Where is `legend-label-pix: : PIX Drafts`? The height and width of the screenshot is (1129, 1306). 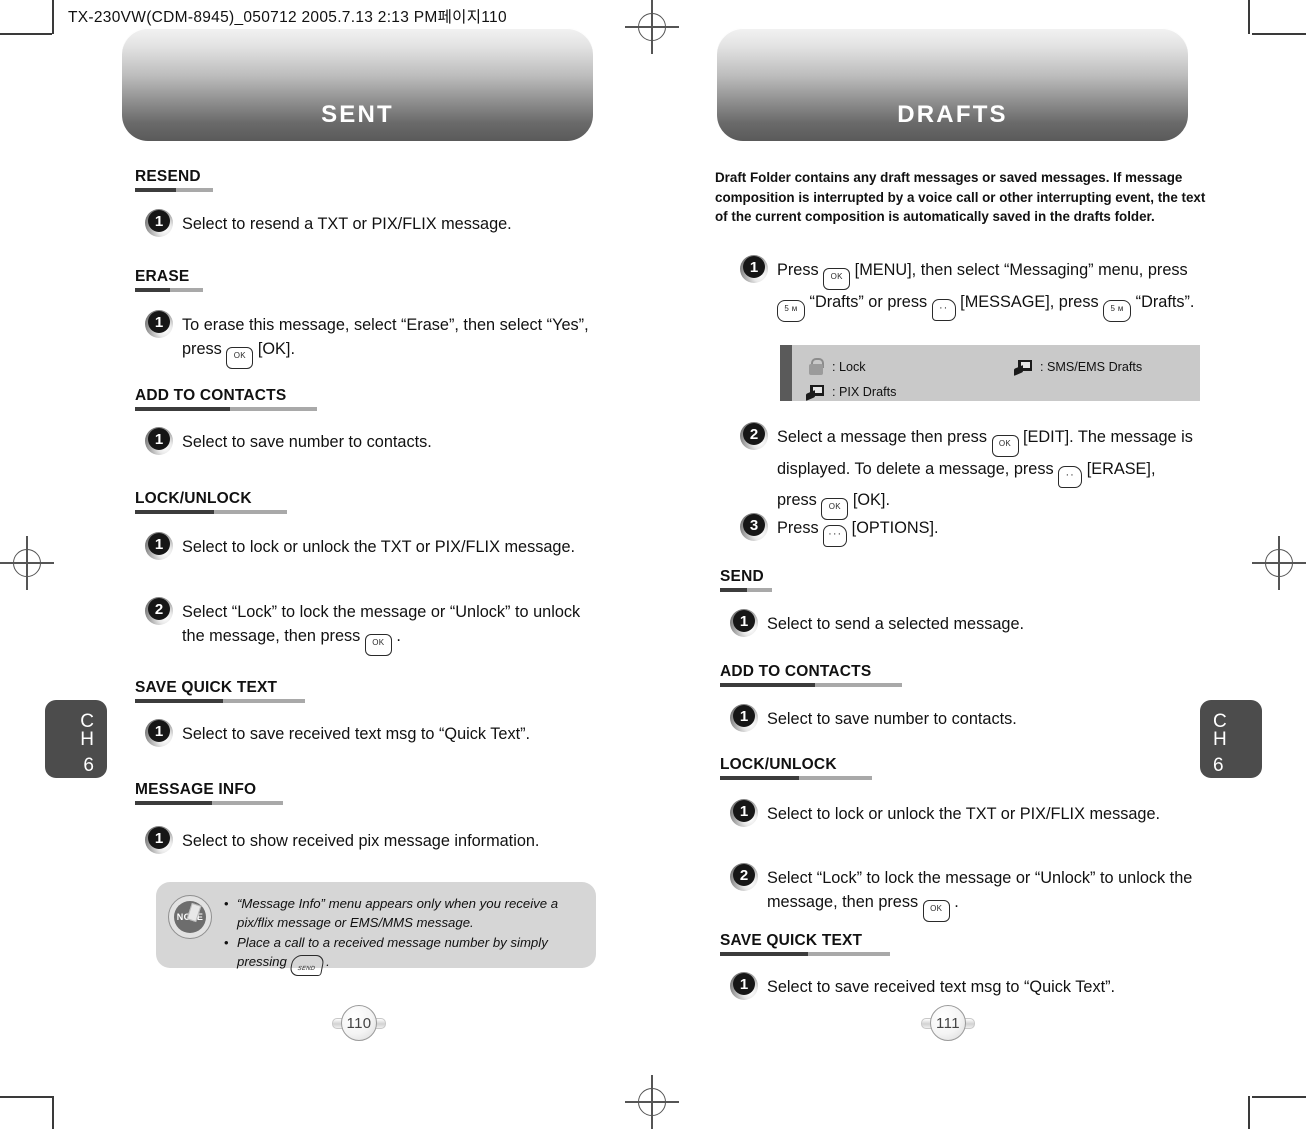 legend-label-pix: : PIX Drafts is located at coordinates (864, 391).